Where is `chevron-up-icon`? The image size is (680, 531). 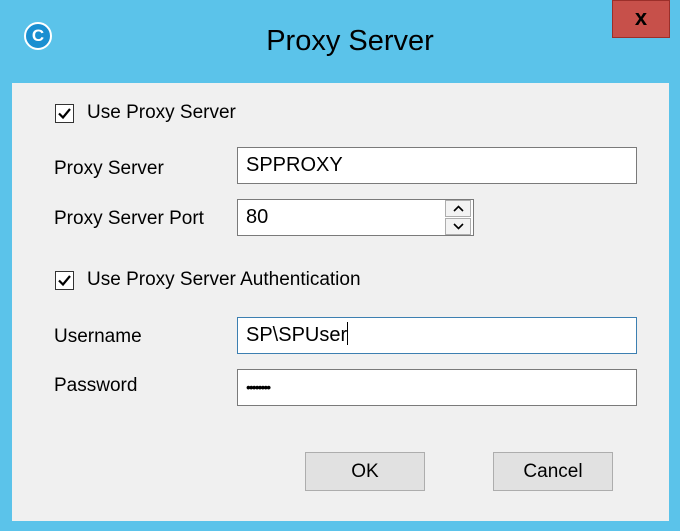
chevron-up-icon is located at coordinates (458, 208).